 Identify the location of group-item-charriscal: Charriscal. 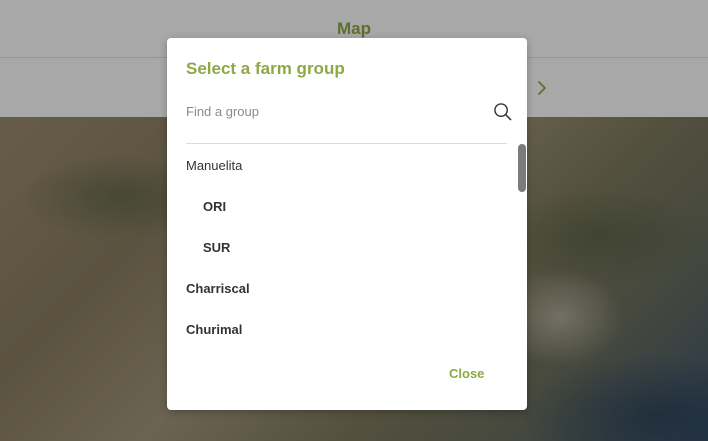
(218, 288).